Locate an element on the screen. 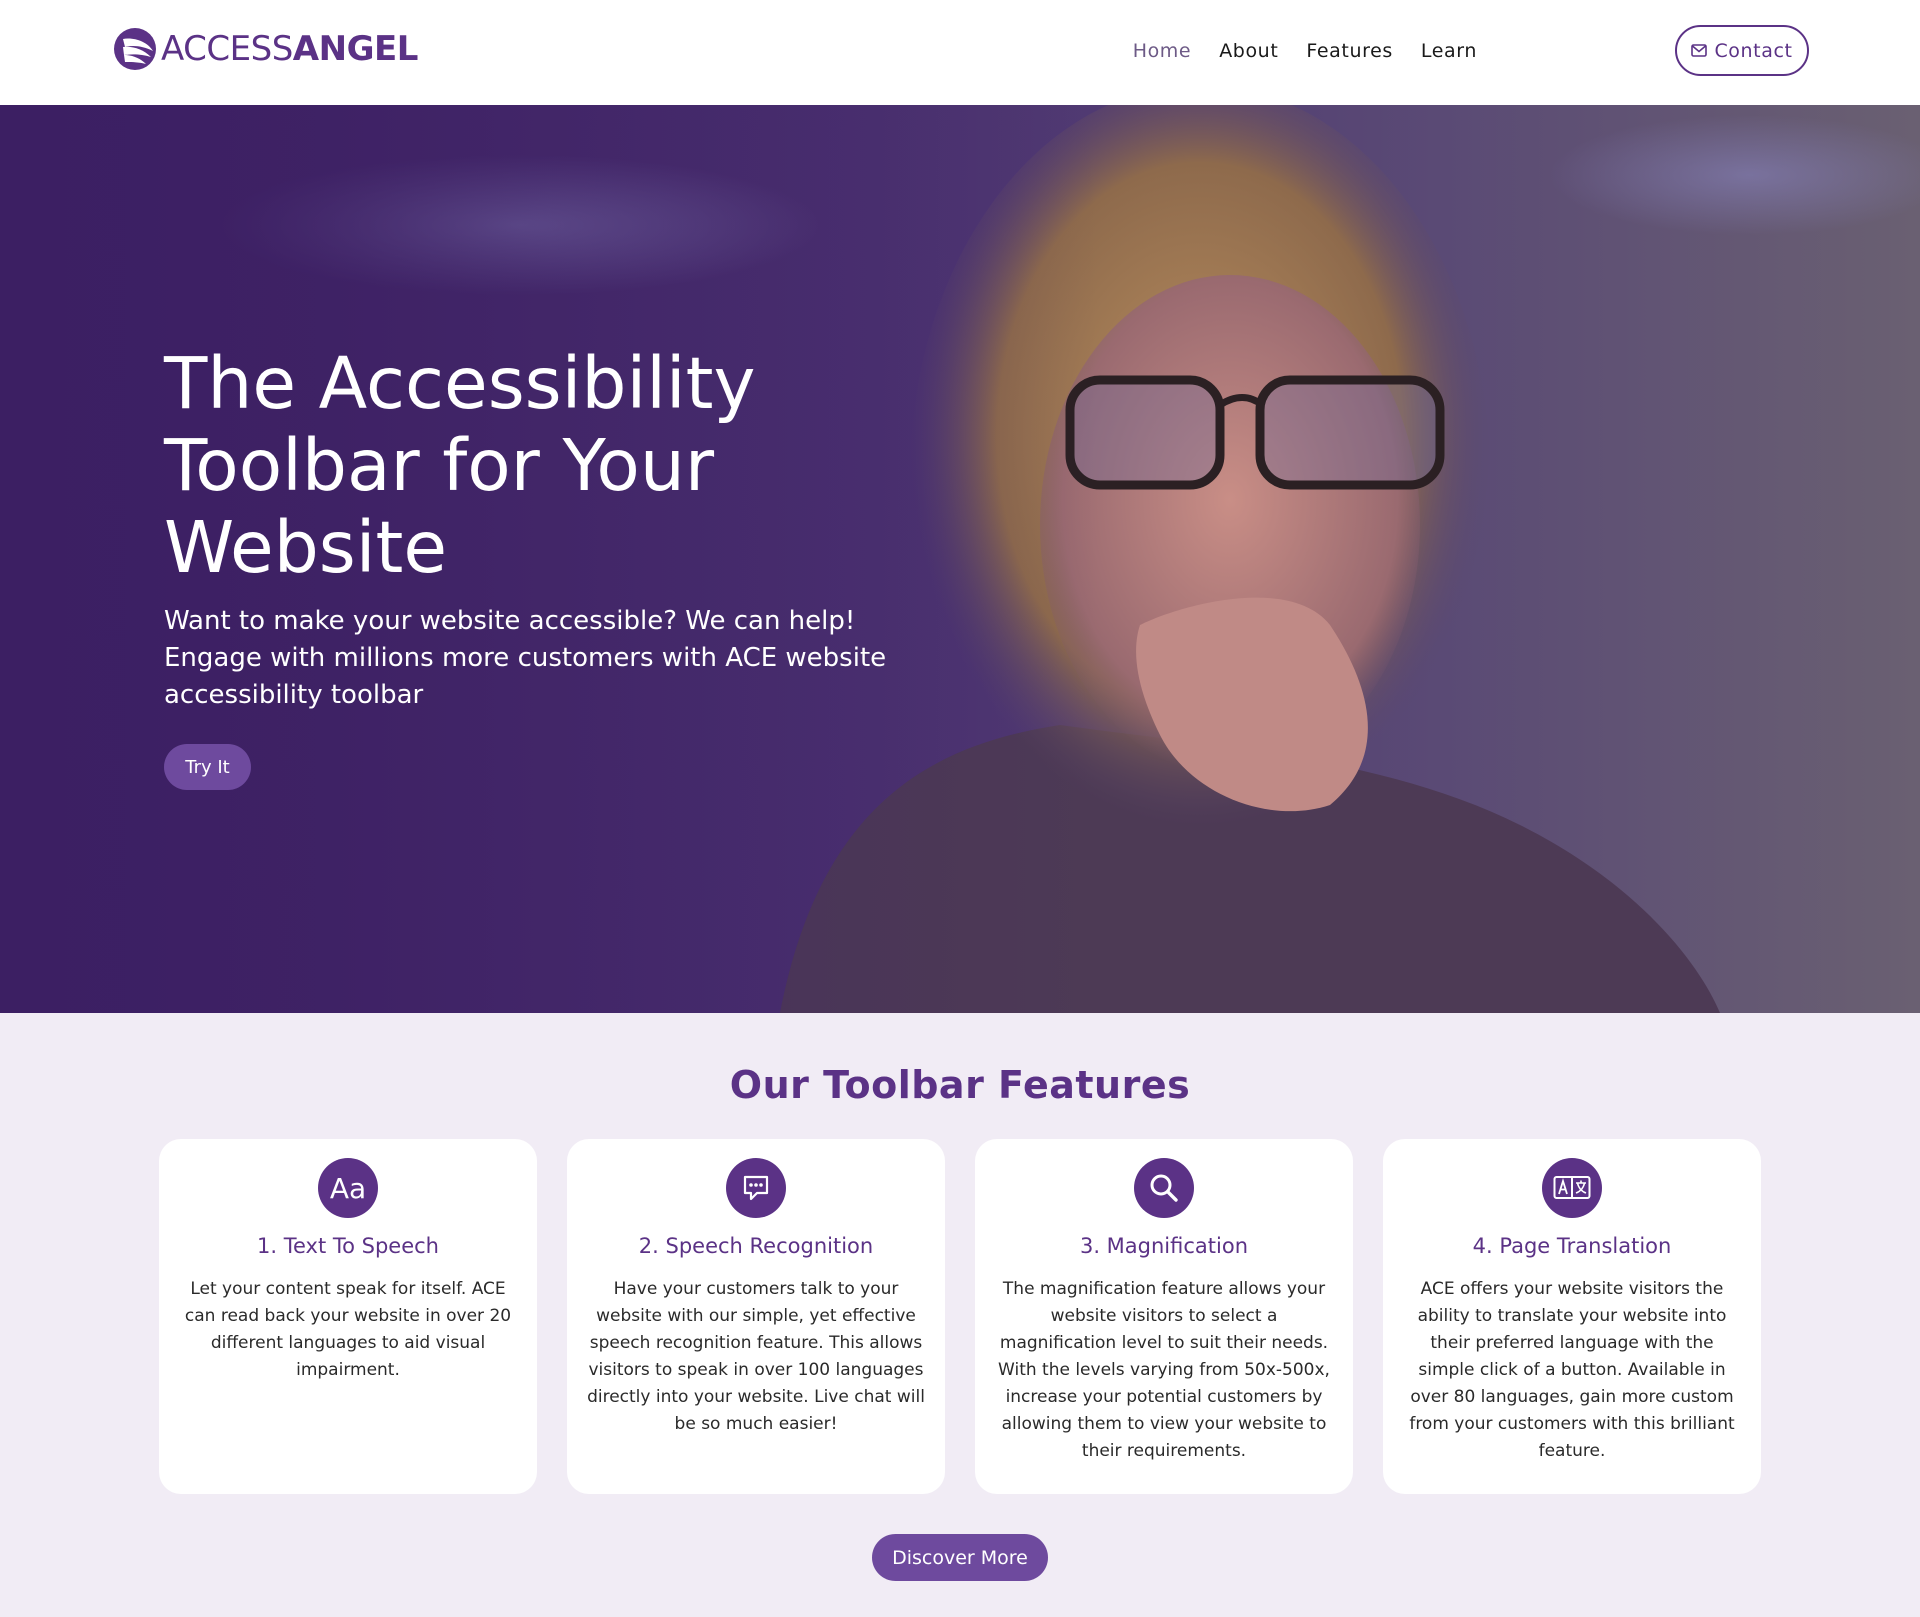  nav-home: Home is located at coordinates (1162, 51).